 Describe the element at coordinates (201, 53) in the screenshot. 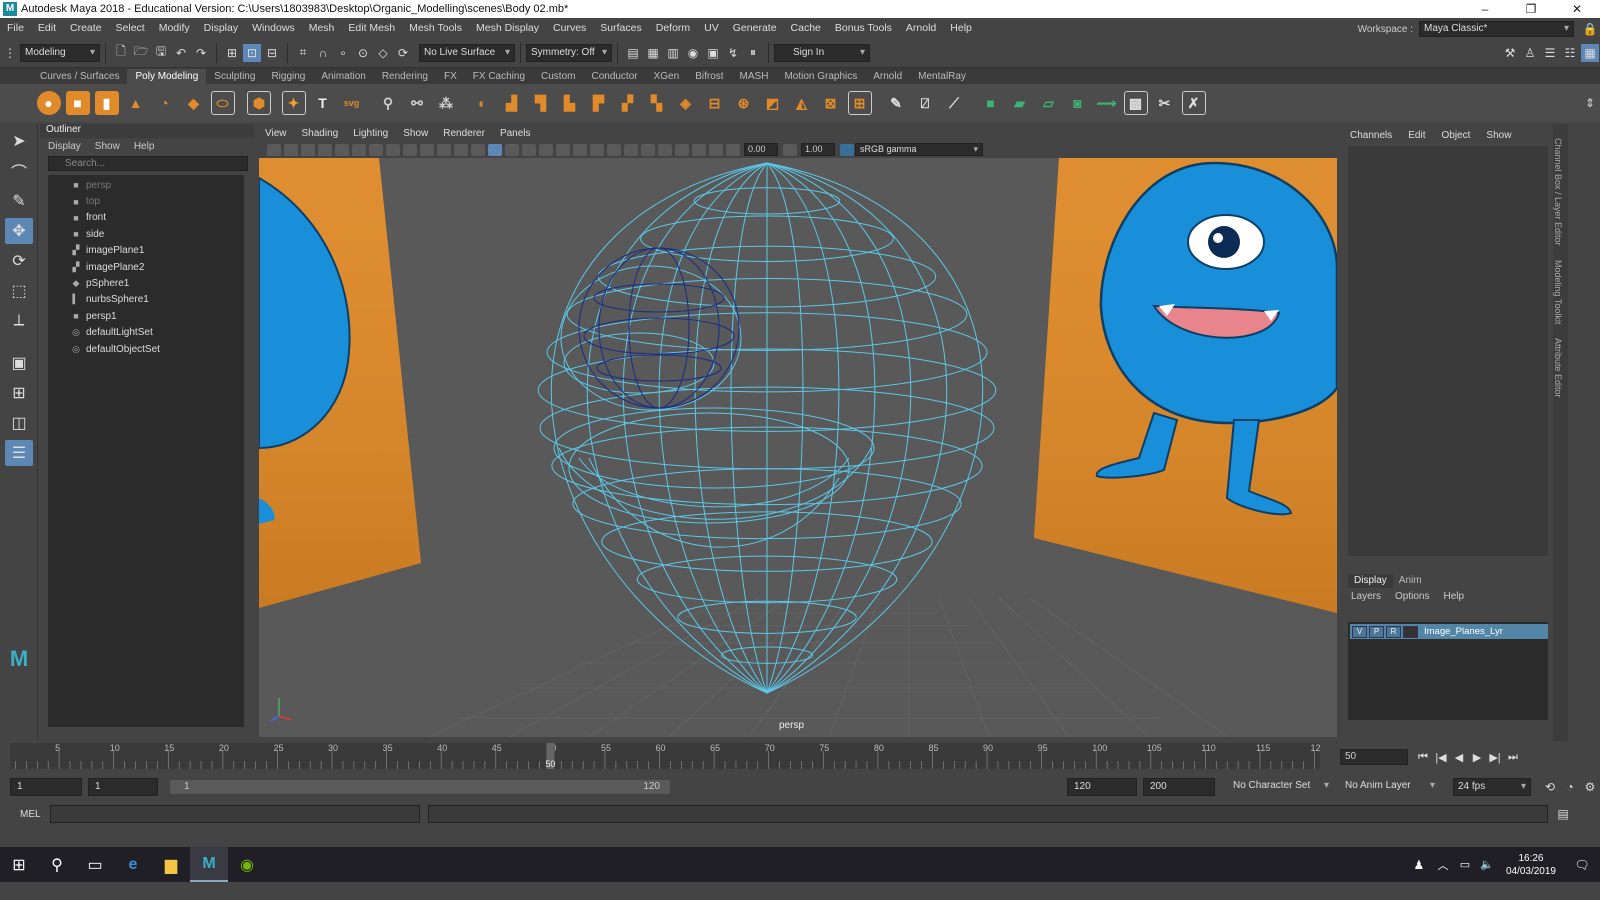

I see `redo-icon: ↷` at that location.